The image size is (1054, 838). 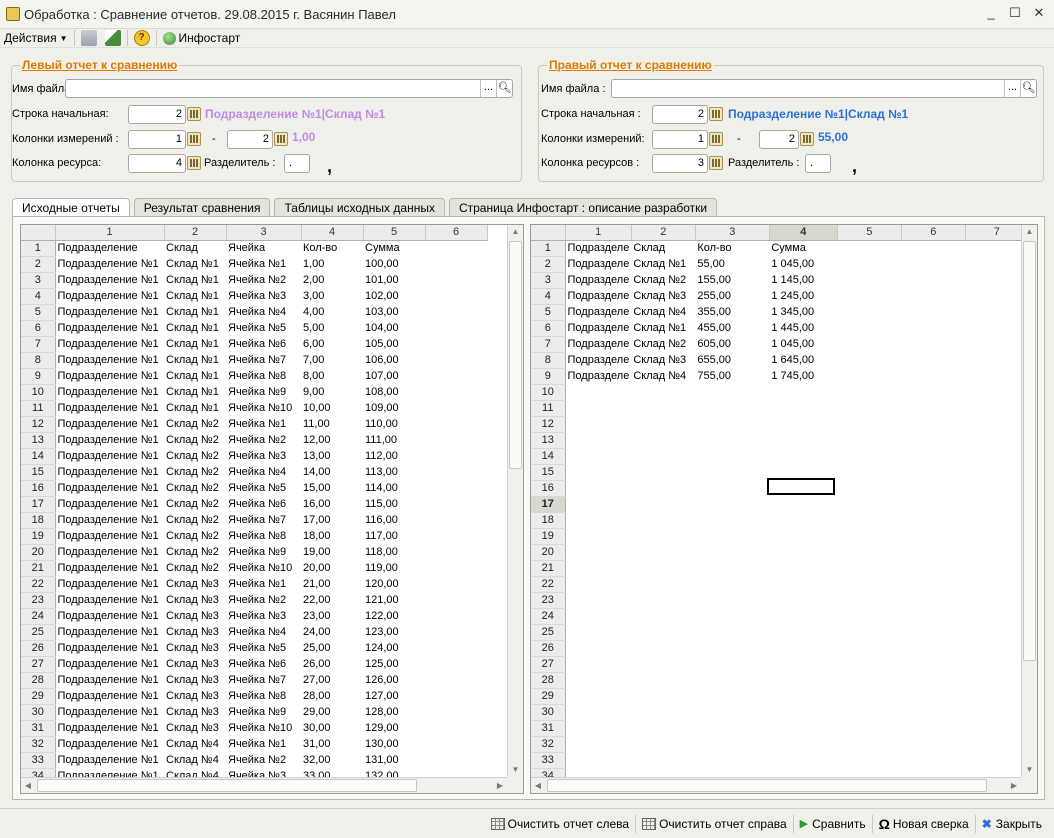 What do you see at coordinates (195, 297) in the screenshot?
I see `grid-cell: Склад №1` at bounding box center [195, 297].